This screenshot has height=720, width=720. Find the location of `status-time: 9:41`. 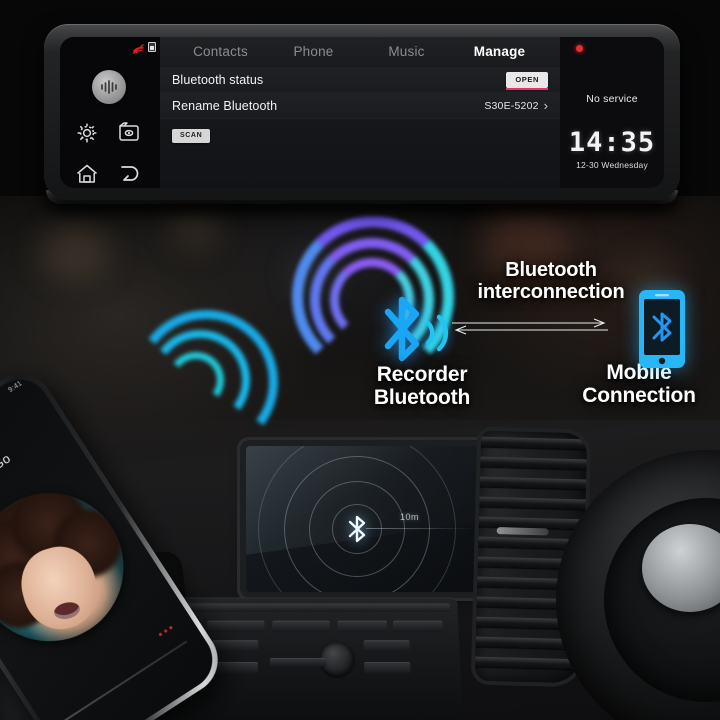

status-time: 9:41 is located at coordinates (15, 387).